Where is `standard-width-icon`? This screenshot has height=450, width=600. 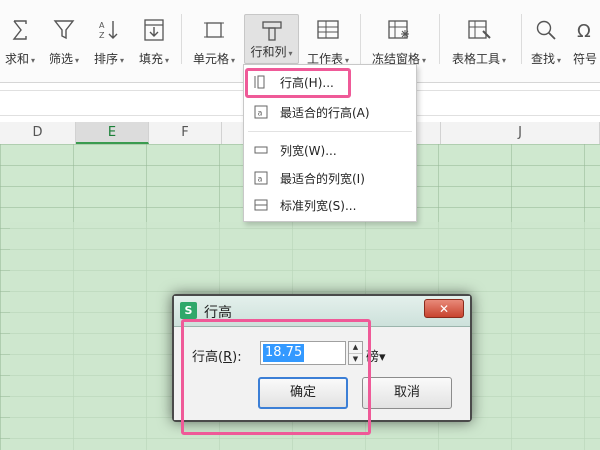 standard-width-icon is located at coordinates (261, 205).